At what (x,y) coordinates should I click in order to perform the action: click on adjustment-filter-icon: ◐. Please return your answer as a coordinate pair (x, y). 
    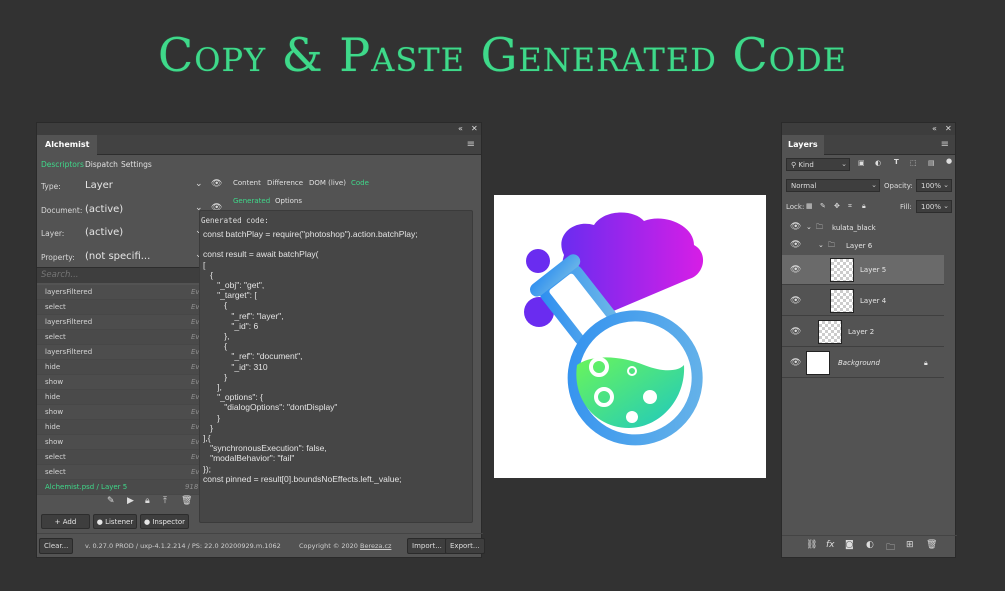
    Looking at the image, I should click on (878, 163).